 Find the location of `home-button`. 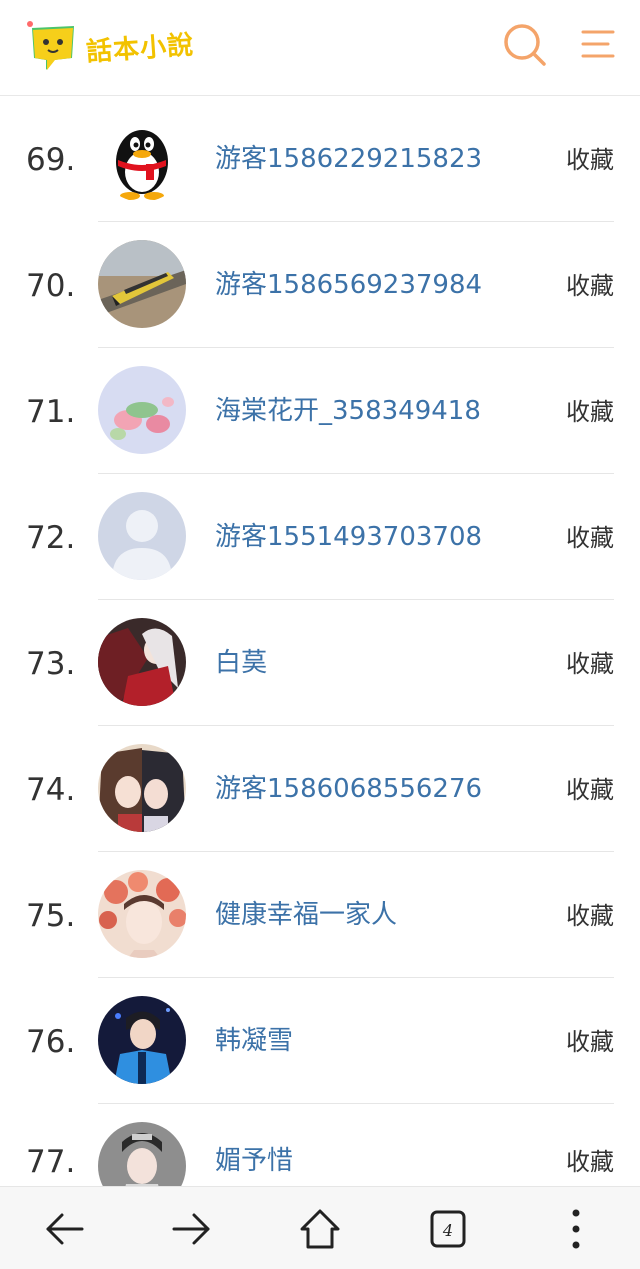

home-button is located at coordinates (320, 1229).